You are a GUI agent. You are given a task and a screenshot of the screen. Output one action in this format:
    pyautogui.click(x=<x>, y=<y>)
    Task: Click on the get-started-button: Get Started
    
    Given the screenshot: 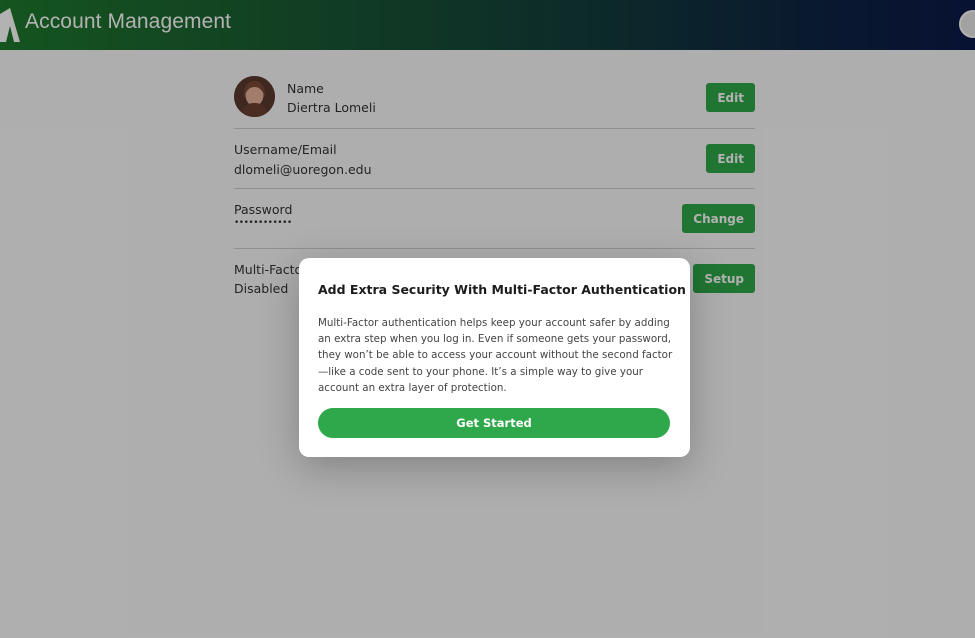 What is the action you would take?
    pyautogui.click(x=494, y=423)
    